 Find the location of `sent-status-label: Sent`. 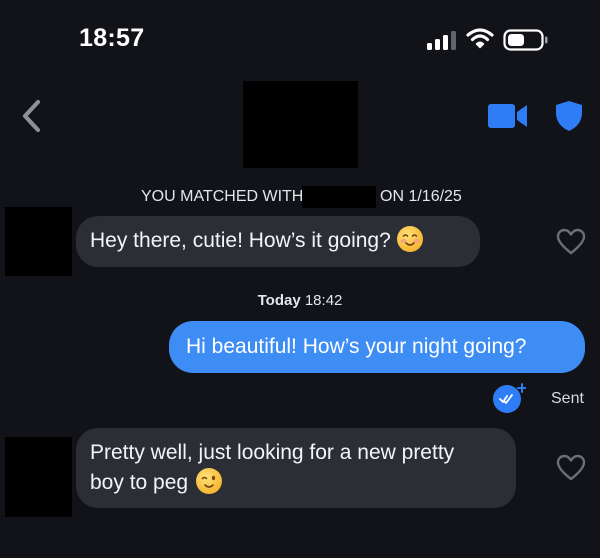

sent-status-label: Sent is located at coordinates (567, 398).